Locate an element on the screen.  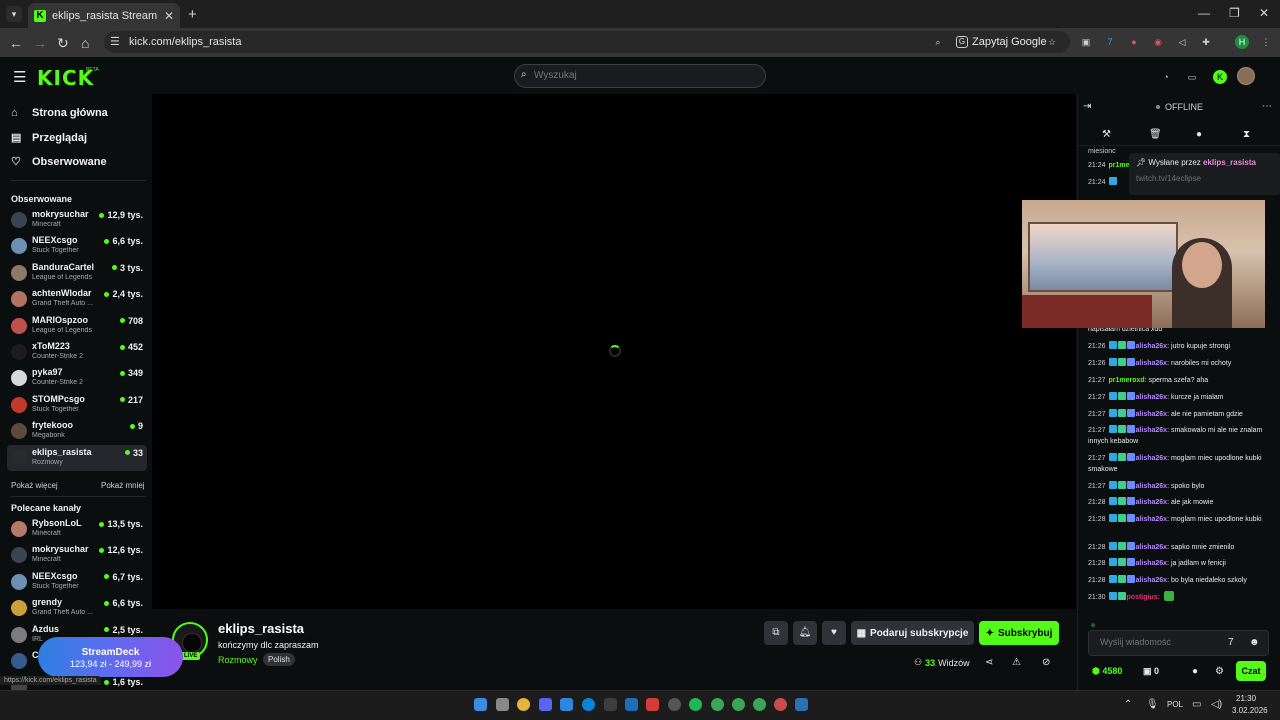
7tv-emote-icon: 7 is located at coordinates (1231, 642).